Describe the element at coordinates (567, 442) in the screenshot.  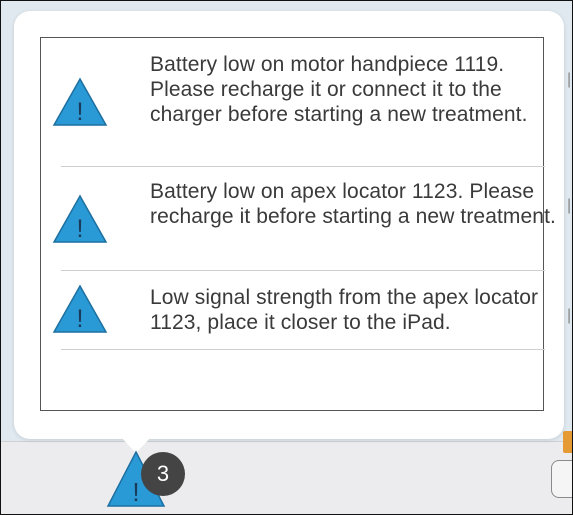
I see `status-indicator` at that location.